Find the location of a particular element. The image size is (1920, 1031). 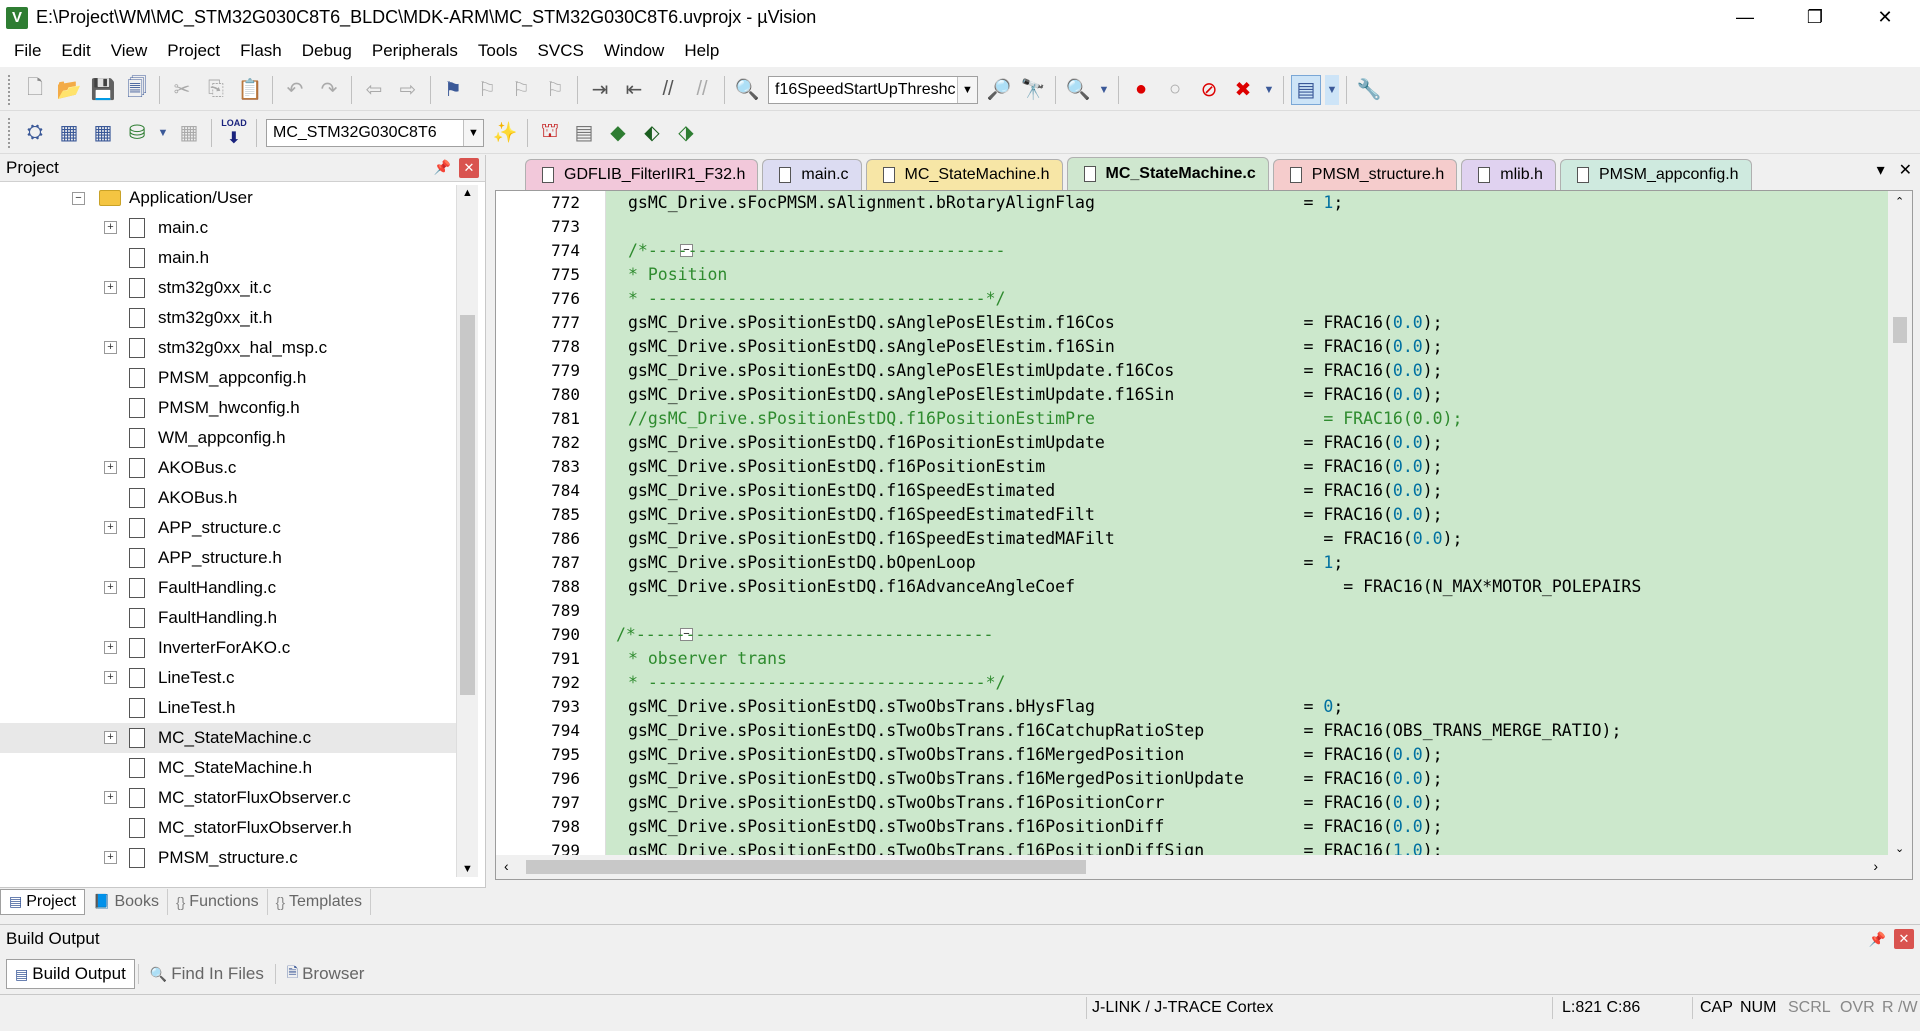

menu-flash: Flash is located at coordinates (261, 51).